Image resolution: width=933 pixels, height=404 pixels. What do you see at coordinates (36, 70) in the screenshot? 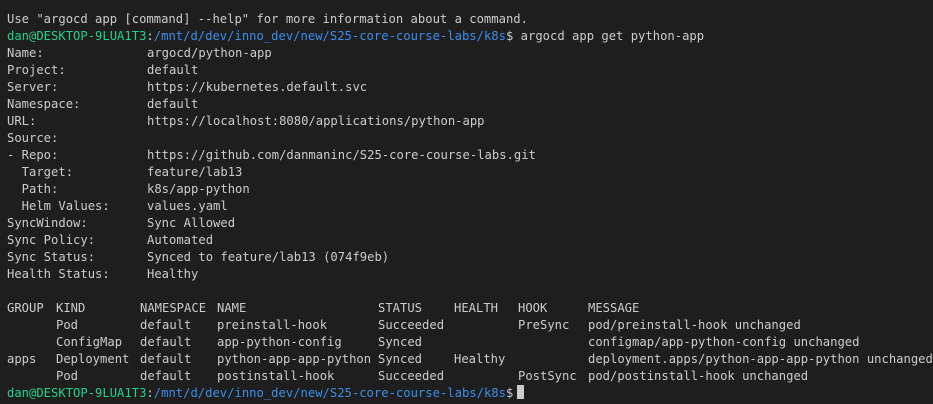
I see `detail-key: Project:` at bounding box center [36, 70].